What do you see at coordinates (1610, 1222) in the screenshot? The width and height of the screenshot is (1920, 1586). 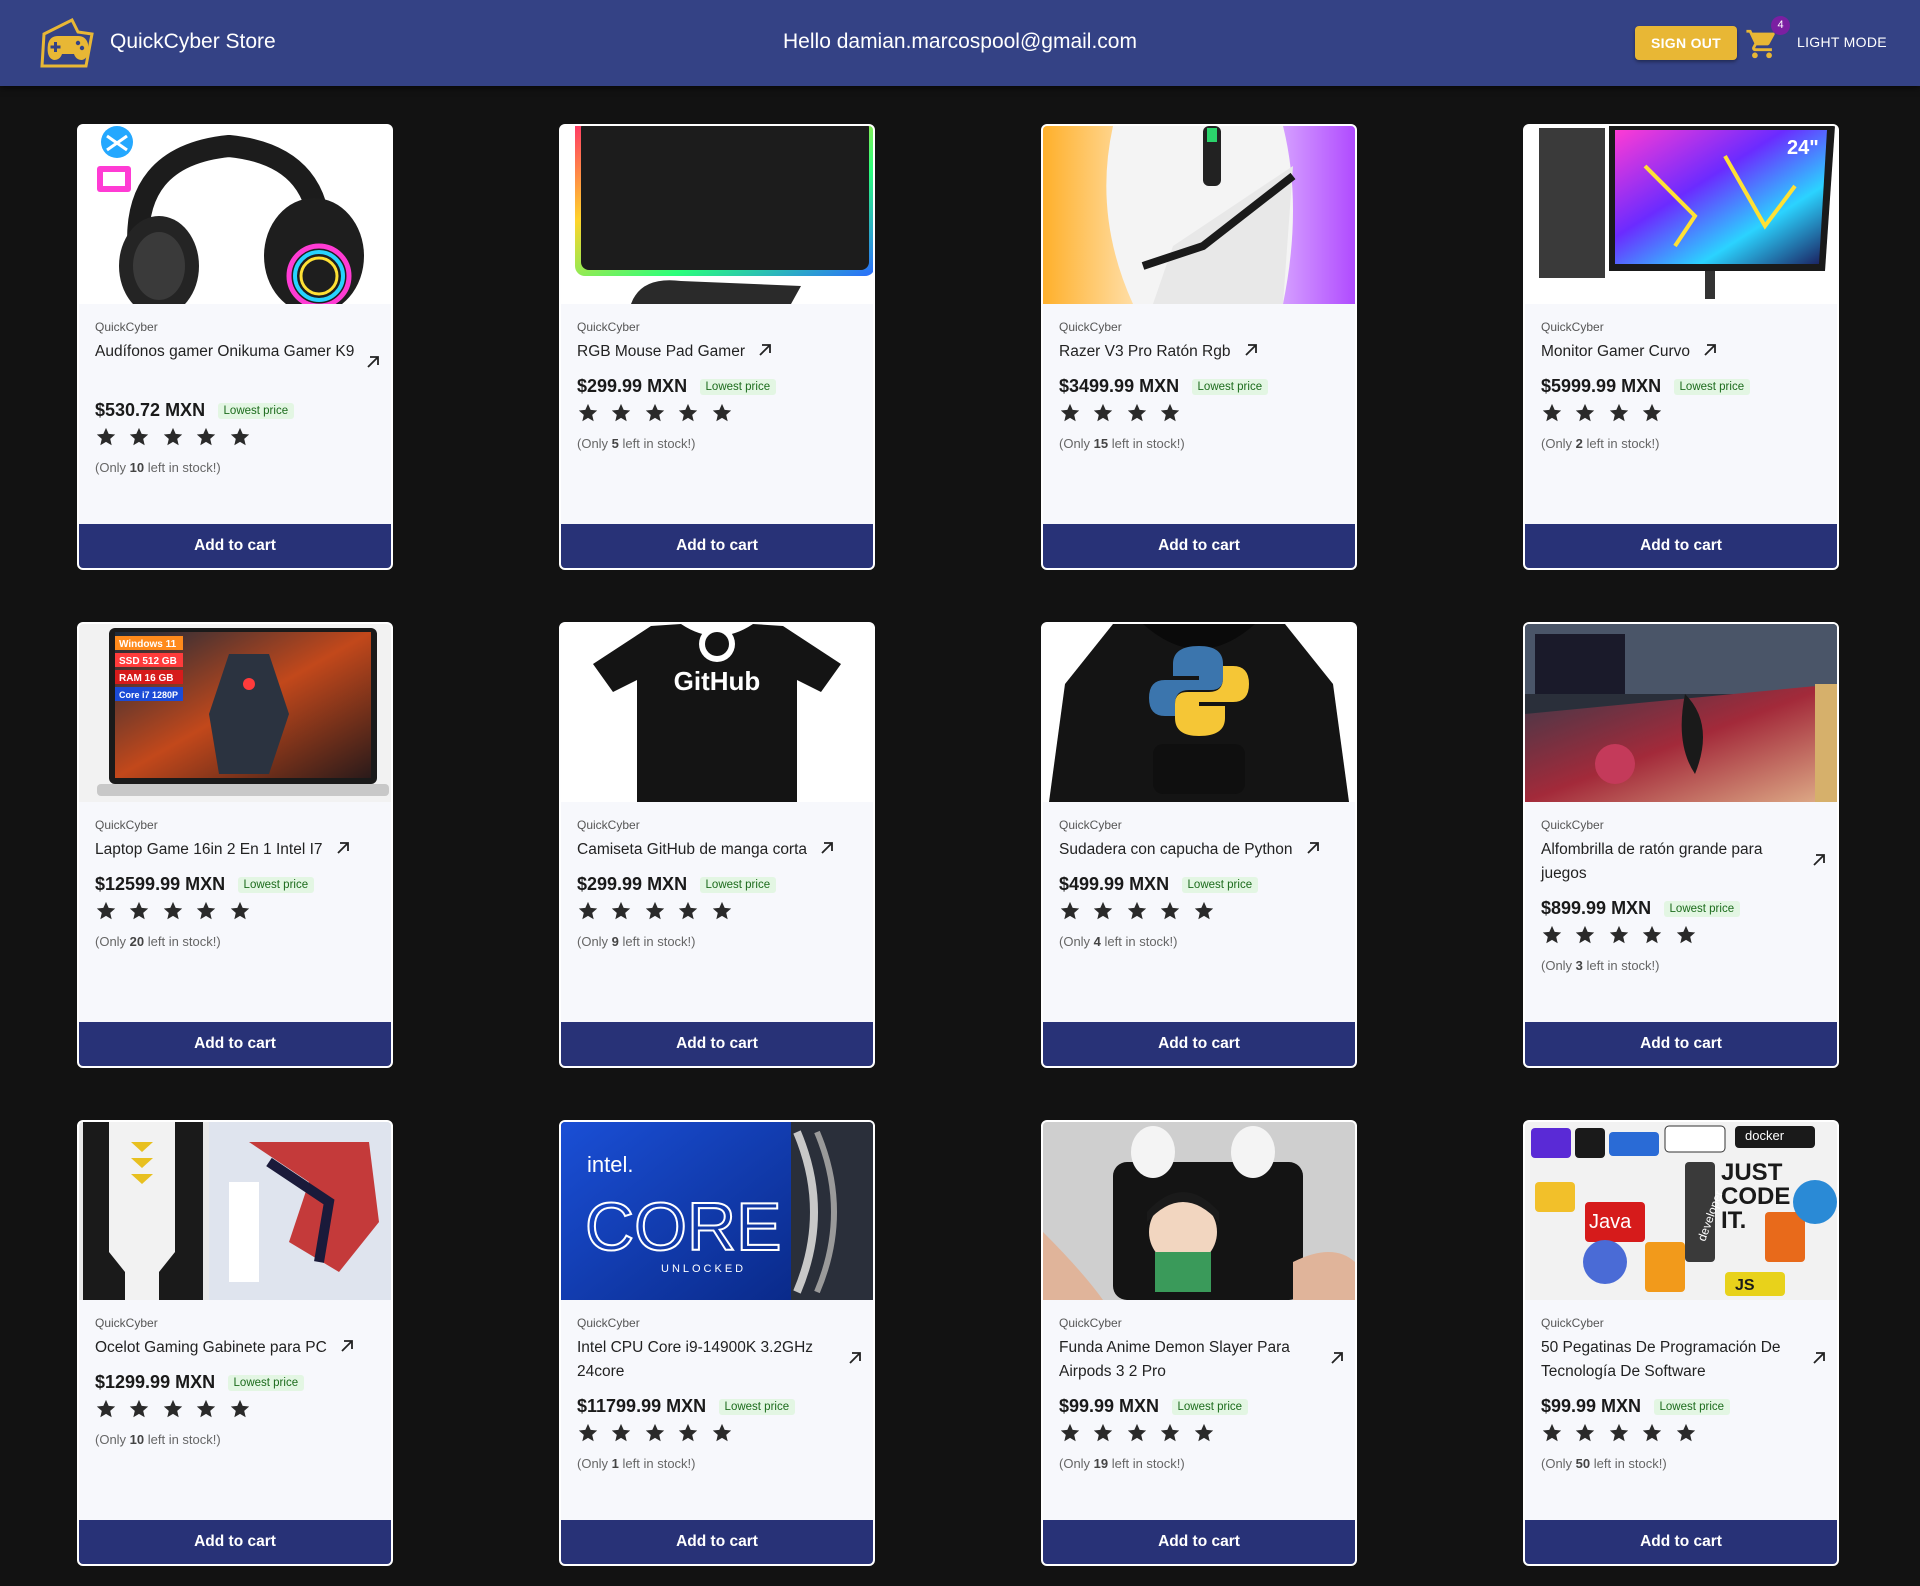 I see `java-sticker-text: Java` at bounding box center [1610, 1222].